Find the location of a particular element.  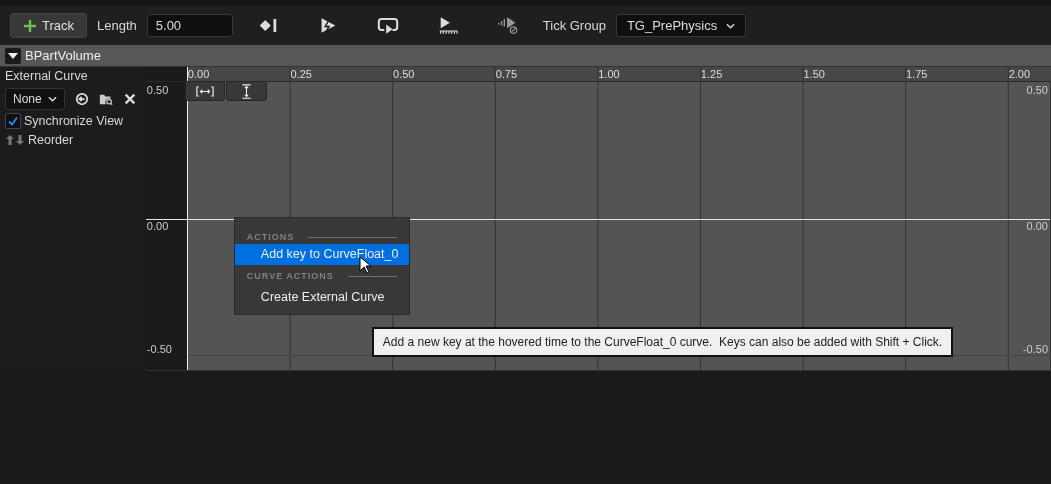

tick-group-label: Tick Group is located at coordinates (574, 25).